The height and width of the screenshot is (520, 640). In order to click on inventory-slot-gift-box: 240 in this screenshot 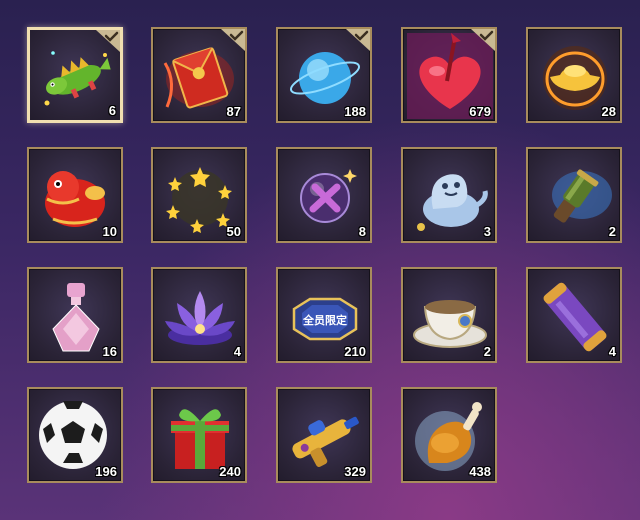, I will do `click(199, 435)`.